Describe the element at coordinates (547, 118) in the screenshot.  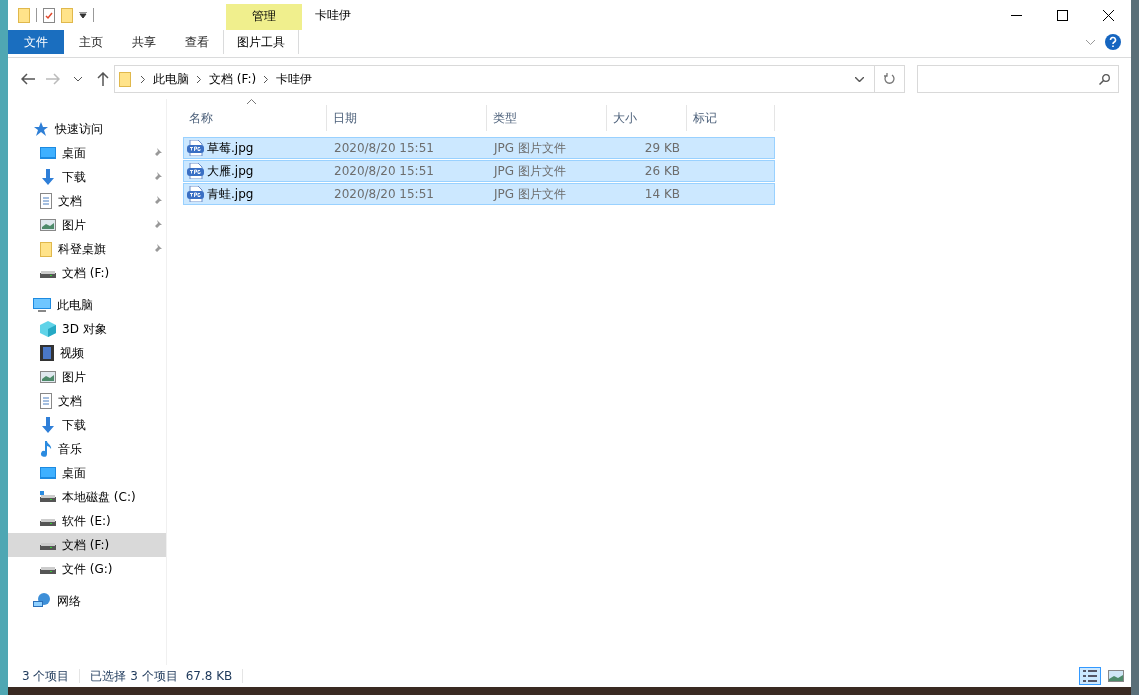
I see `column-header: 类型` at that location.